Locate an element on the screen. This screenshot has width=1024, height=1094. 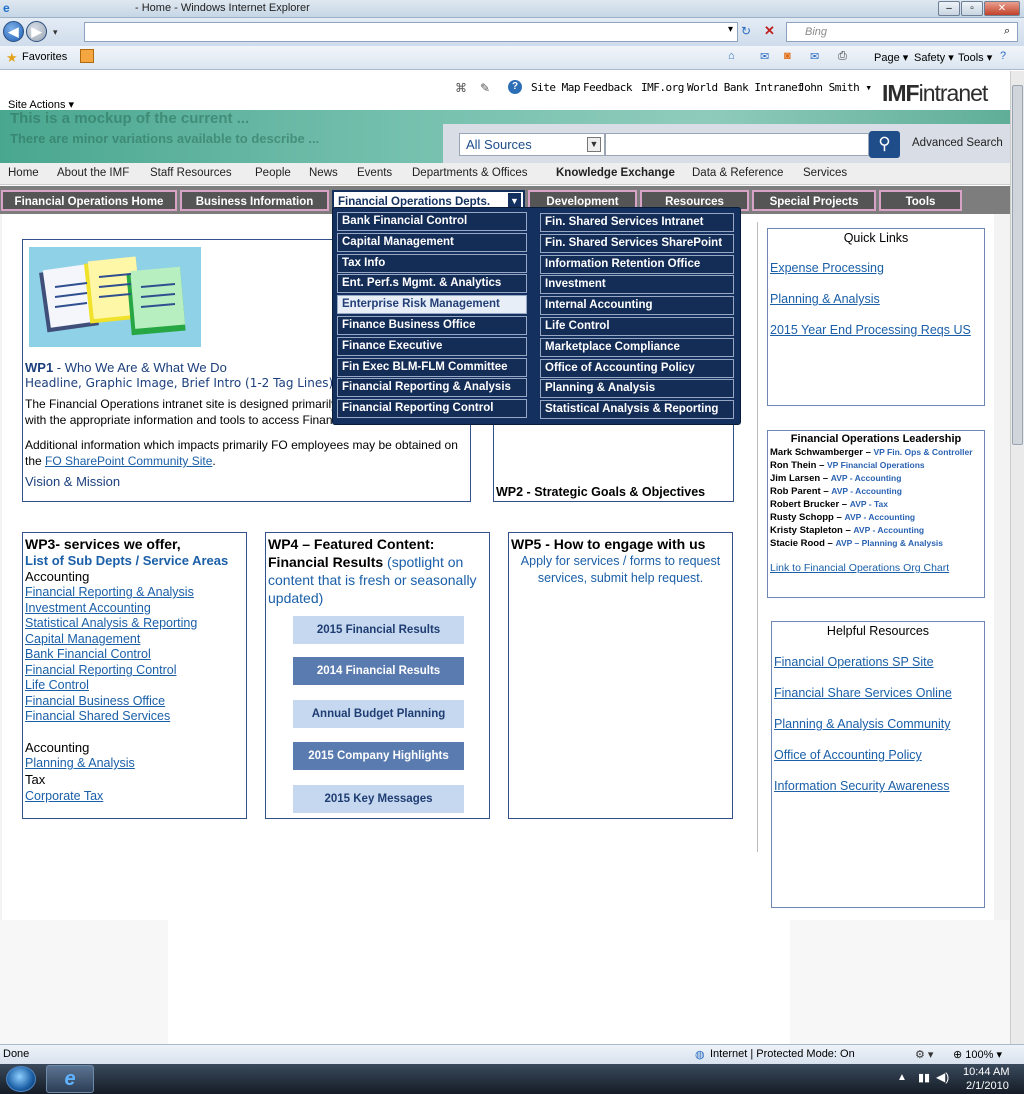
print-icon: ⎙ is located at coordinates (842, 56).